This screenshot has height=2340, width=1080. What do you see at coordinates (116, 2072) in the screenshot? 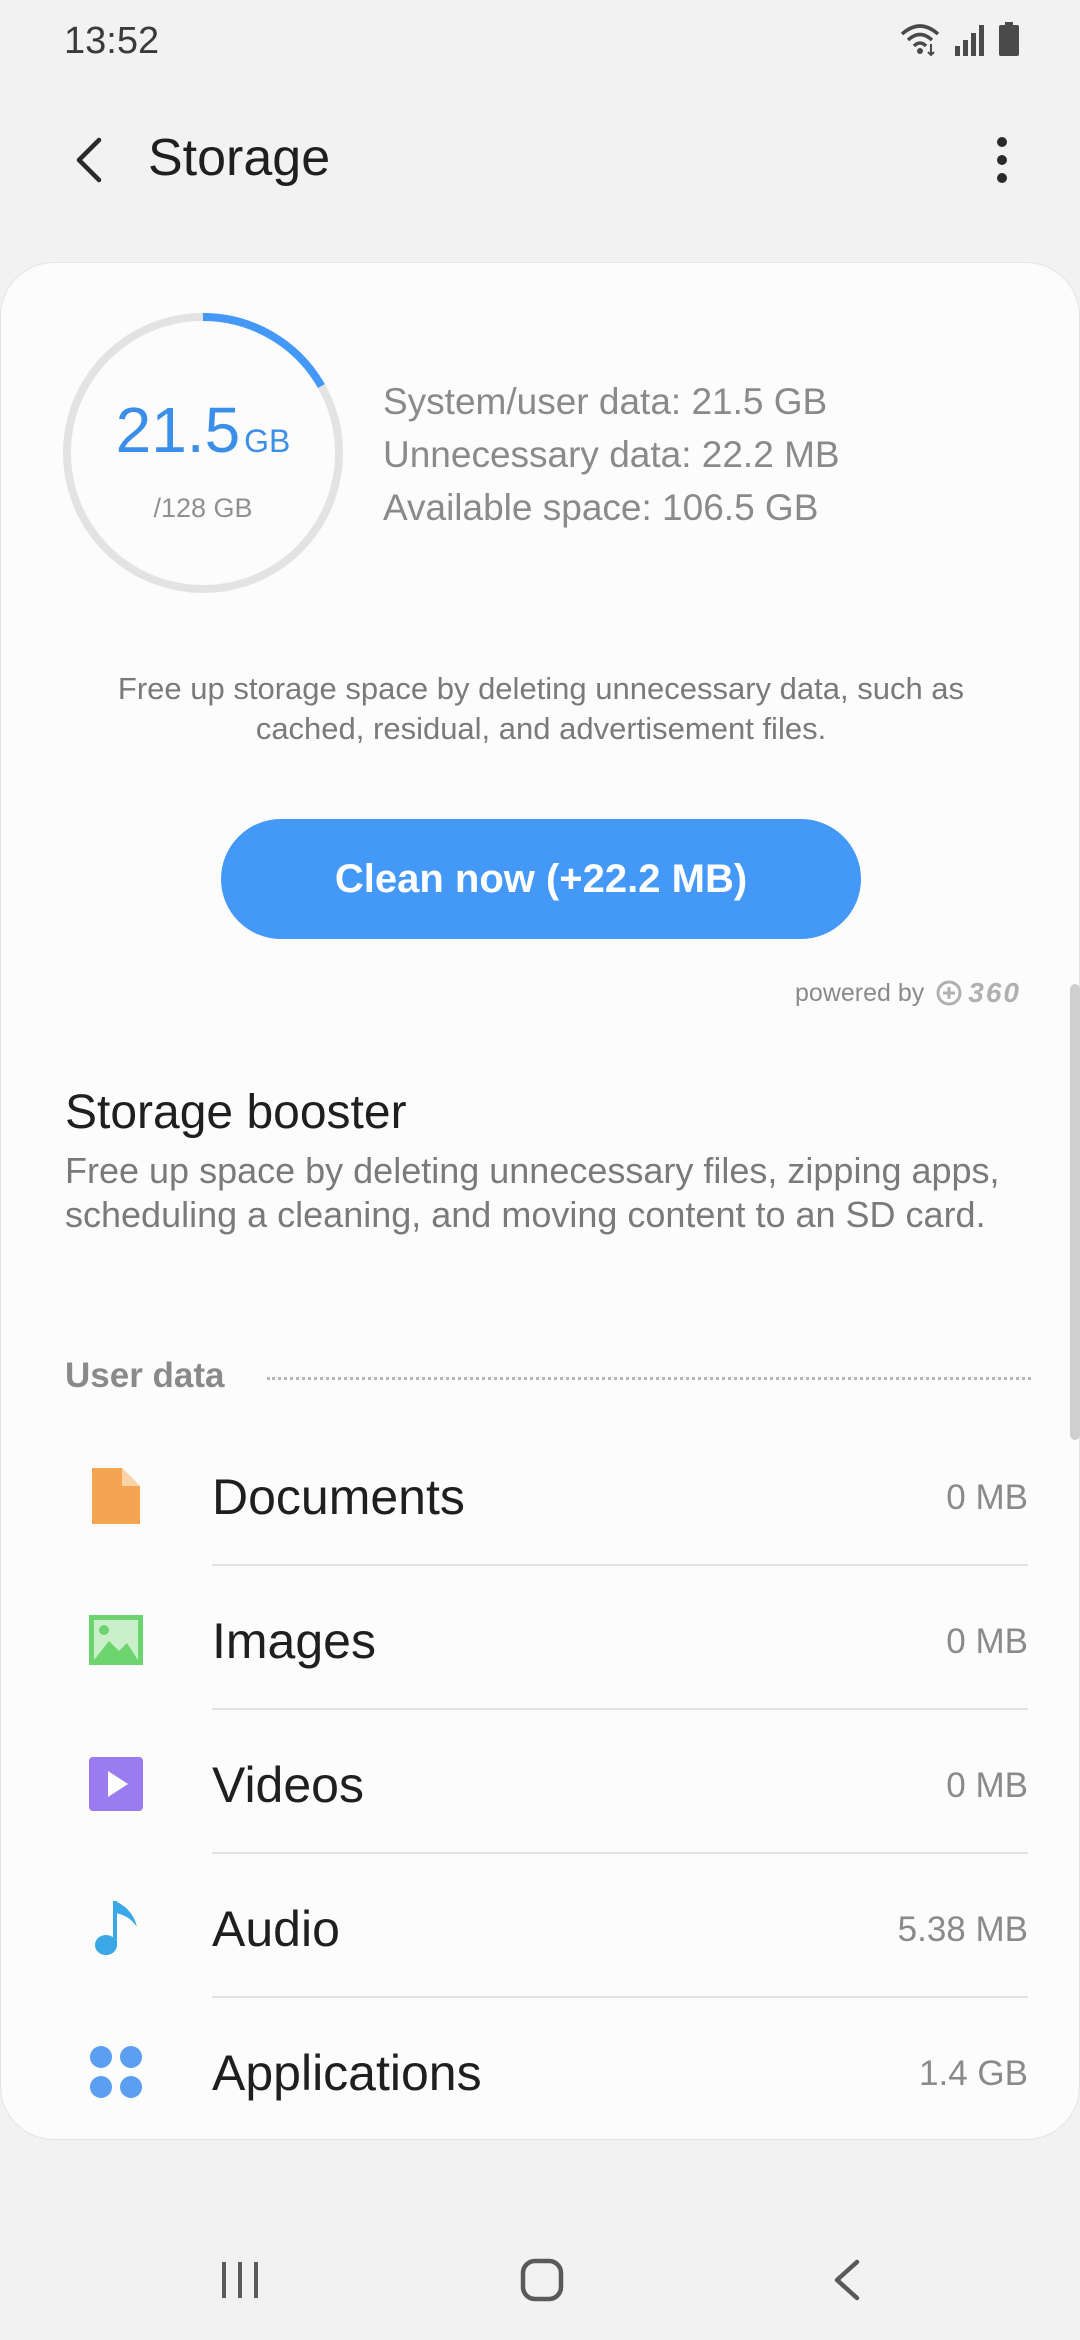
I see `apps-grid-icon` at bounding box center [116, 2072].